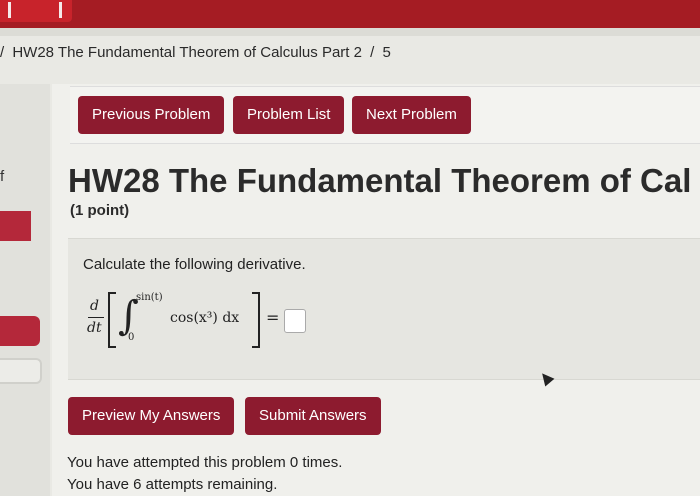 The width and height of the screenshot is (700, 496). Describe the element at coordinates (112, 320) in the screenshot. I see `left-bracket` at that location.